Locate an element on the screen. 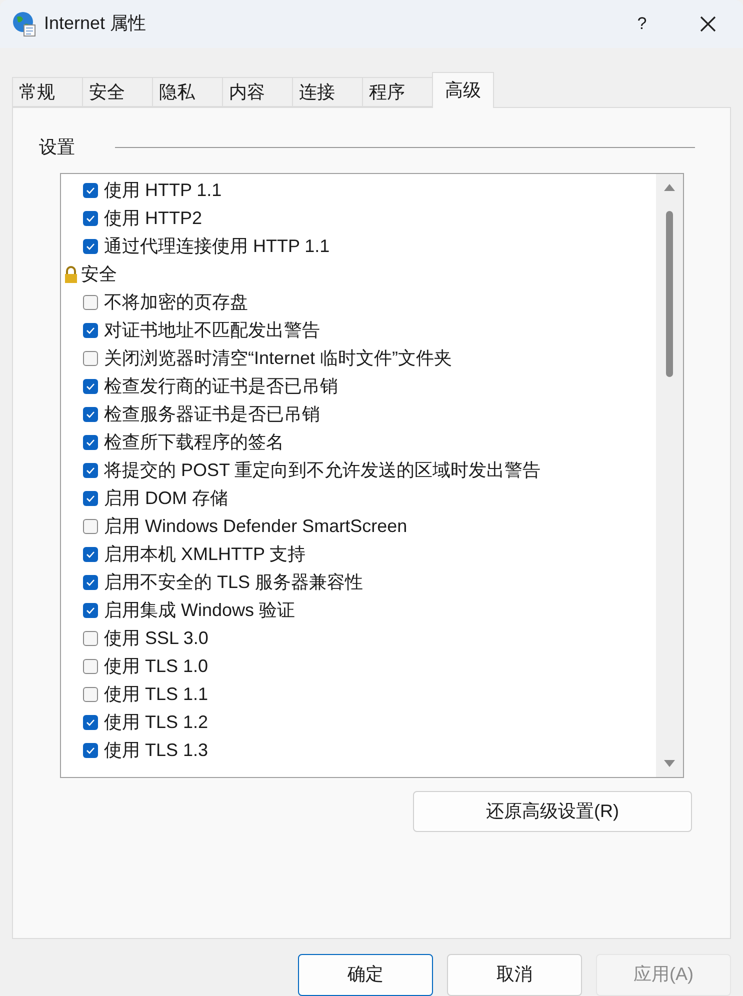  dialog-button: 取消 is located at coordinates (514, 975).